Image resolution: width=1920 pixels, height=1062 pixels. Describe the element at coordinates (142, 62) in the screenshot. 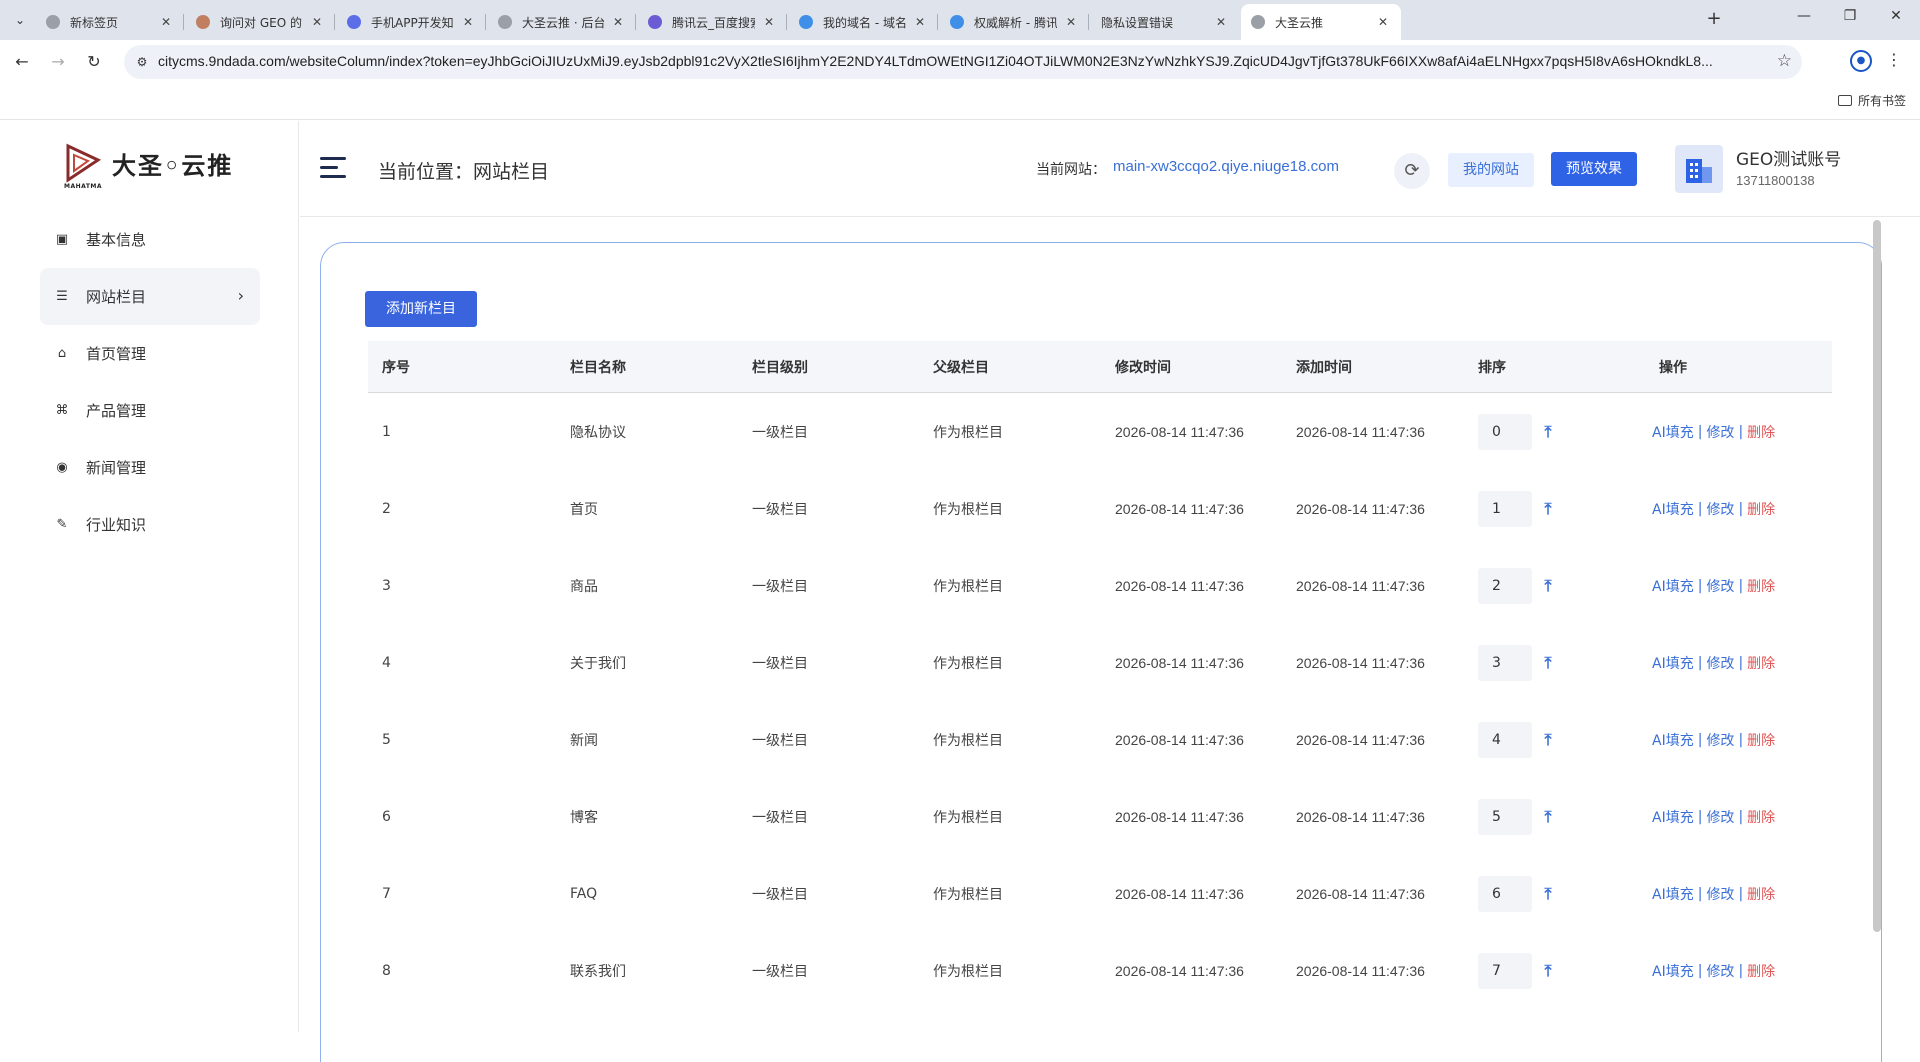

I see `site-info-icon: ⚙` at that location.